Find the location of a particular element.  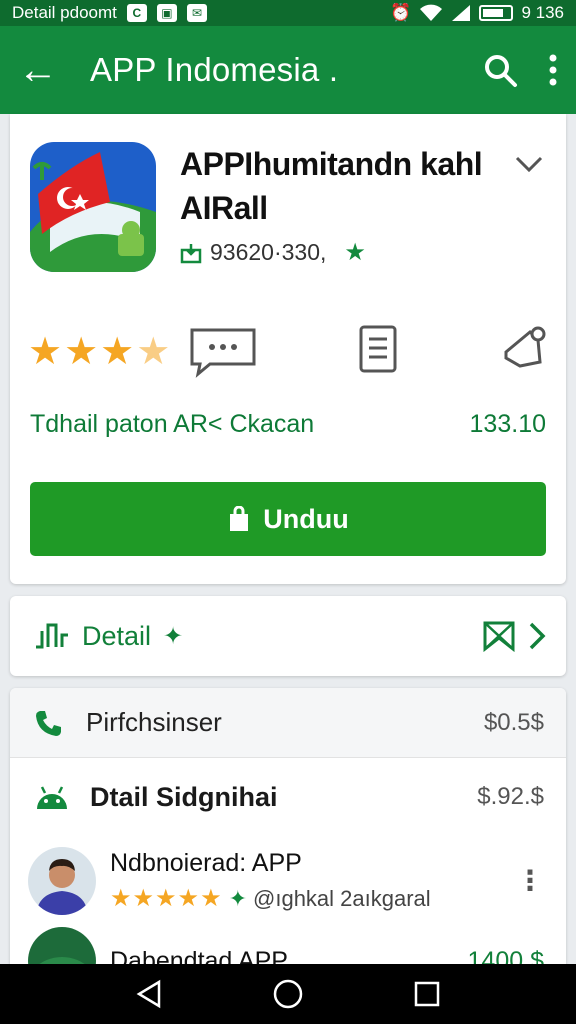

more-vertical-icon is located at coordinates (553, 70).